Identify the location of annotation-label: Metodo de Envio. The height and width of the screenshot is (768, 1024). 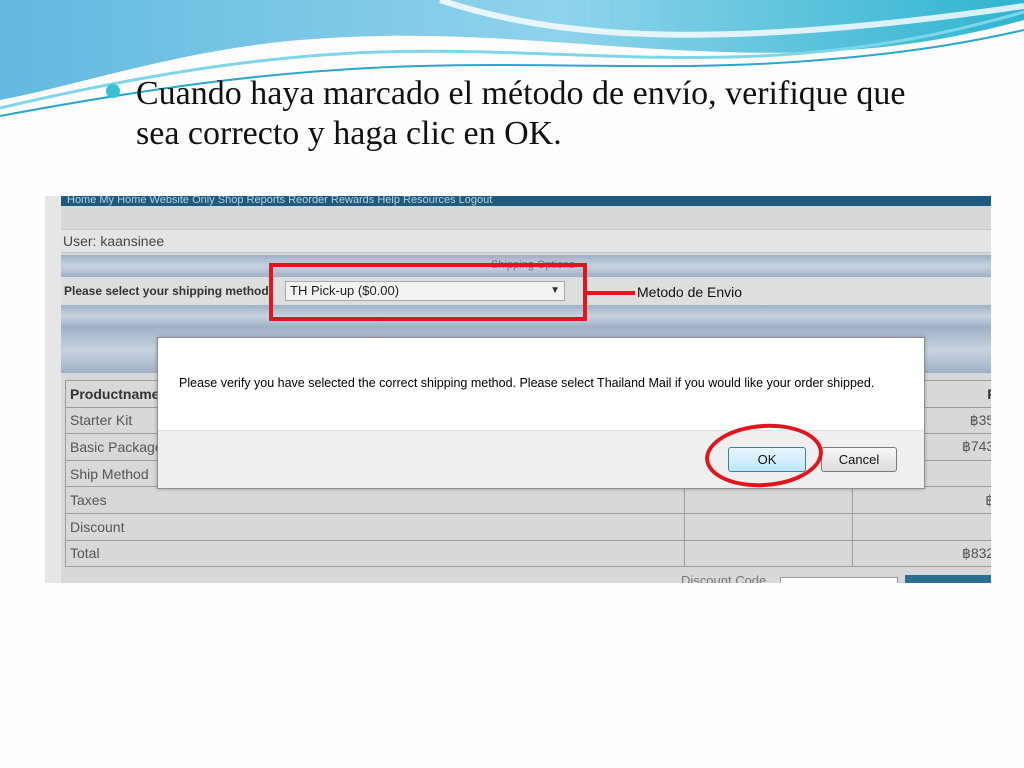
(690, 292).